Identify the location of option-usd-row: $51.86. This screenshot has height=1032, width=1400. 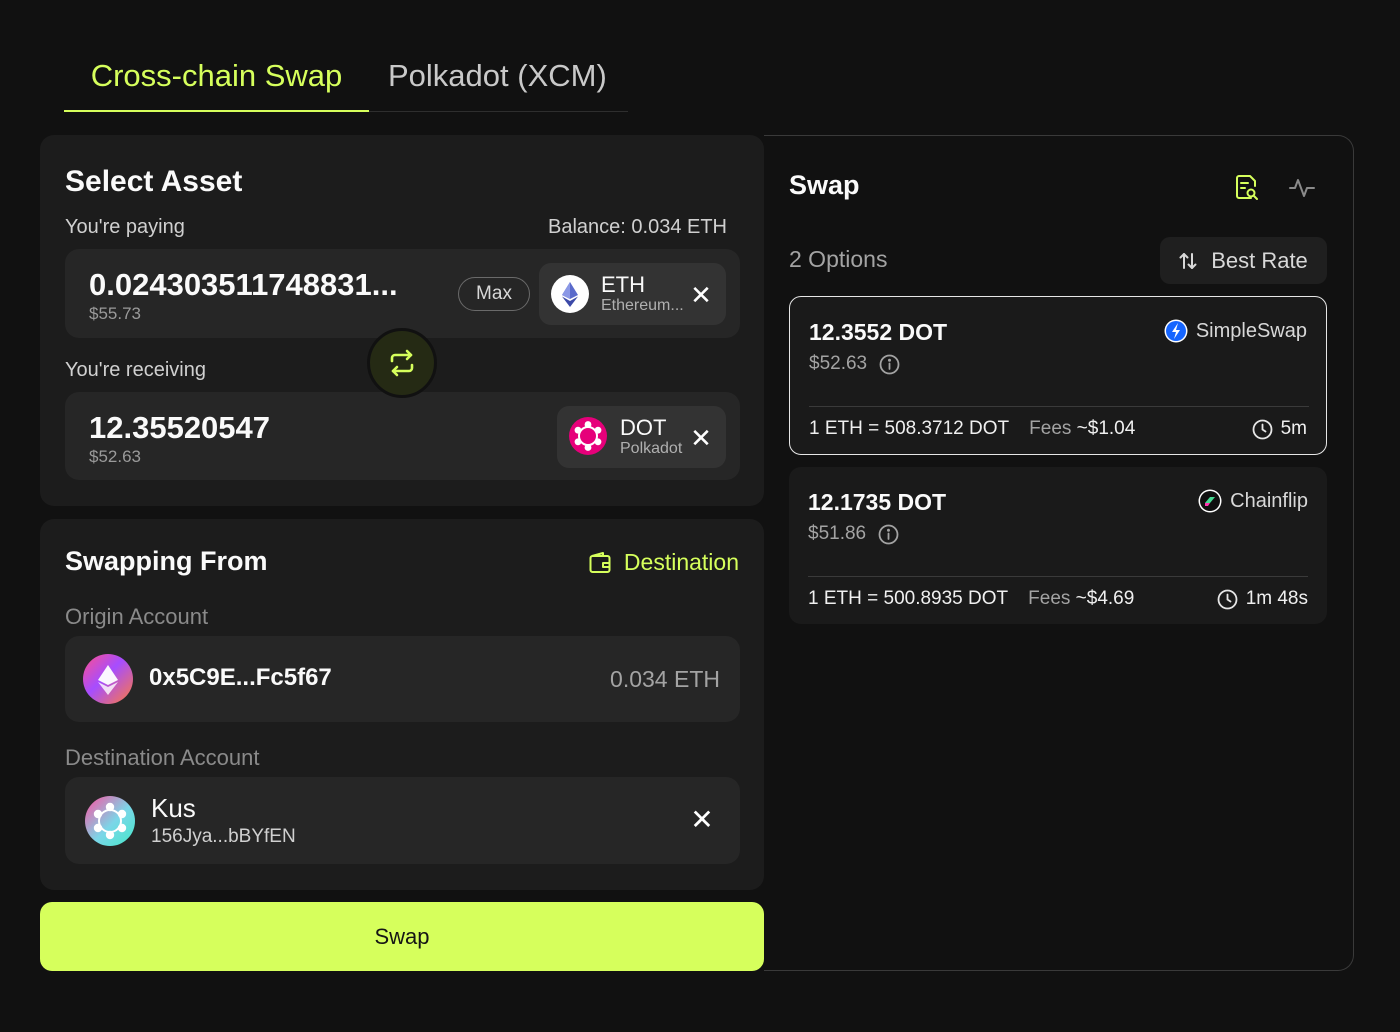
(853, 534).